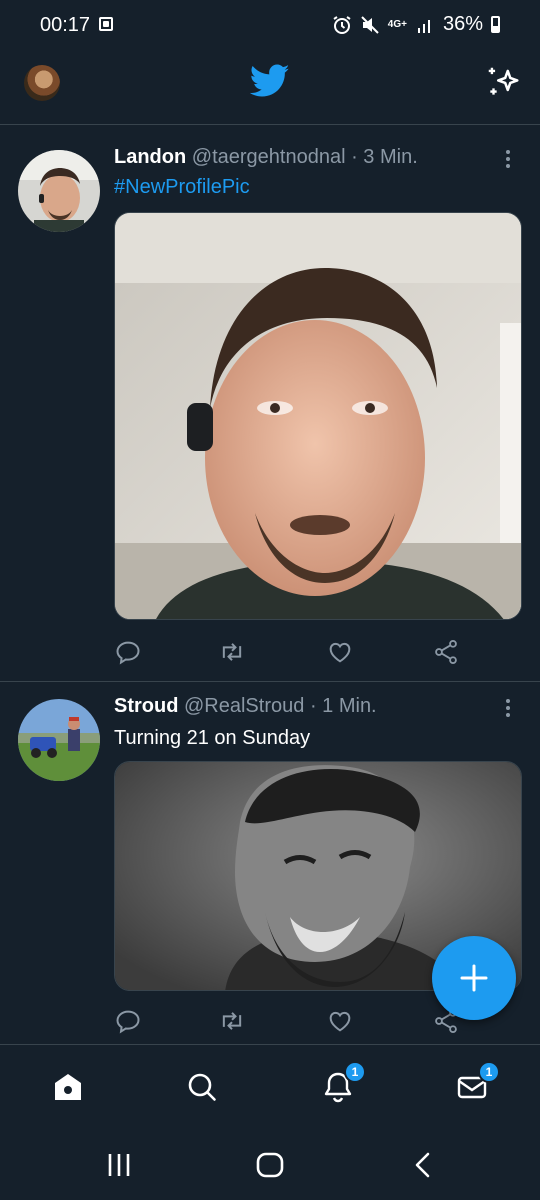 The height and width of the screenshot is (1200, 540). What do you see at coordinates (150, 157) in the screenshot?
I see `tweet-author-name: Landon` at bounding box center [150, 157].